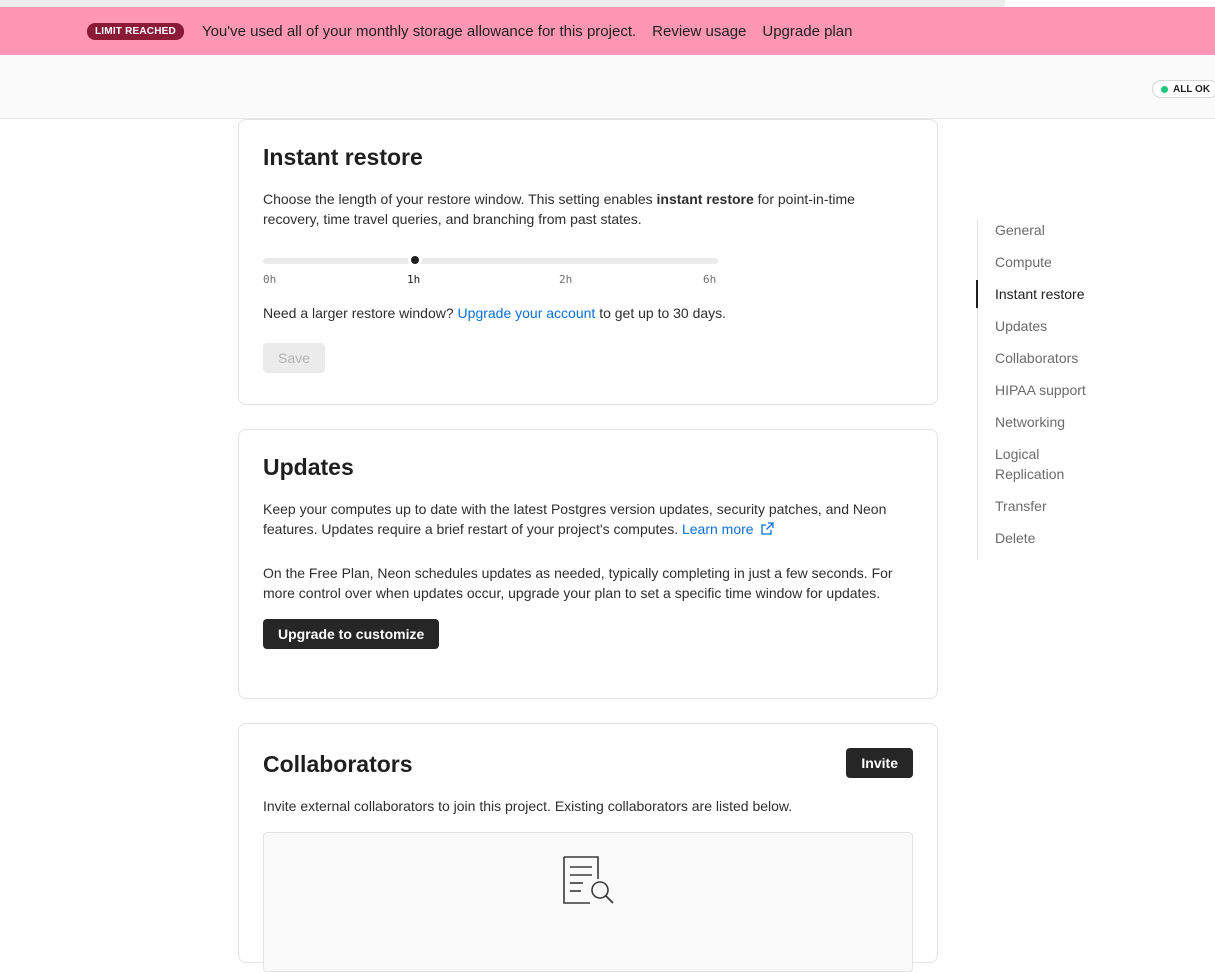 This screenshot has width=1215, height=972. Describe the element at coordinates (338, 763) in the screenshot. I see `collaborators-title: Collaborators` at that location.